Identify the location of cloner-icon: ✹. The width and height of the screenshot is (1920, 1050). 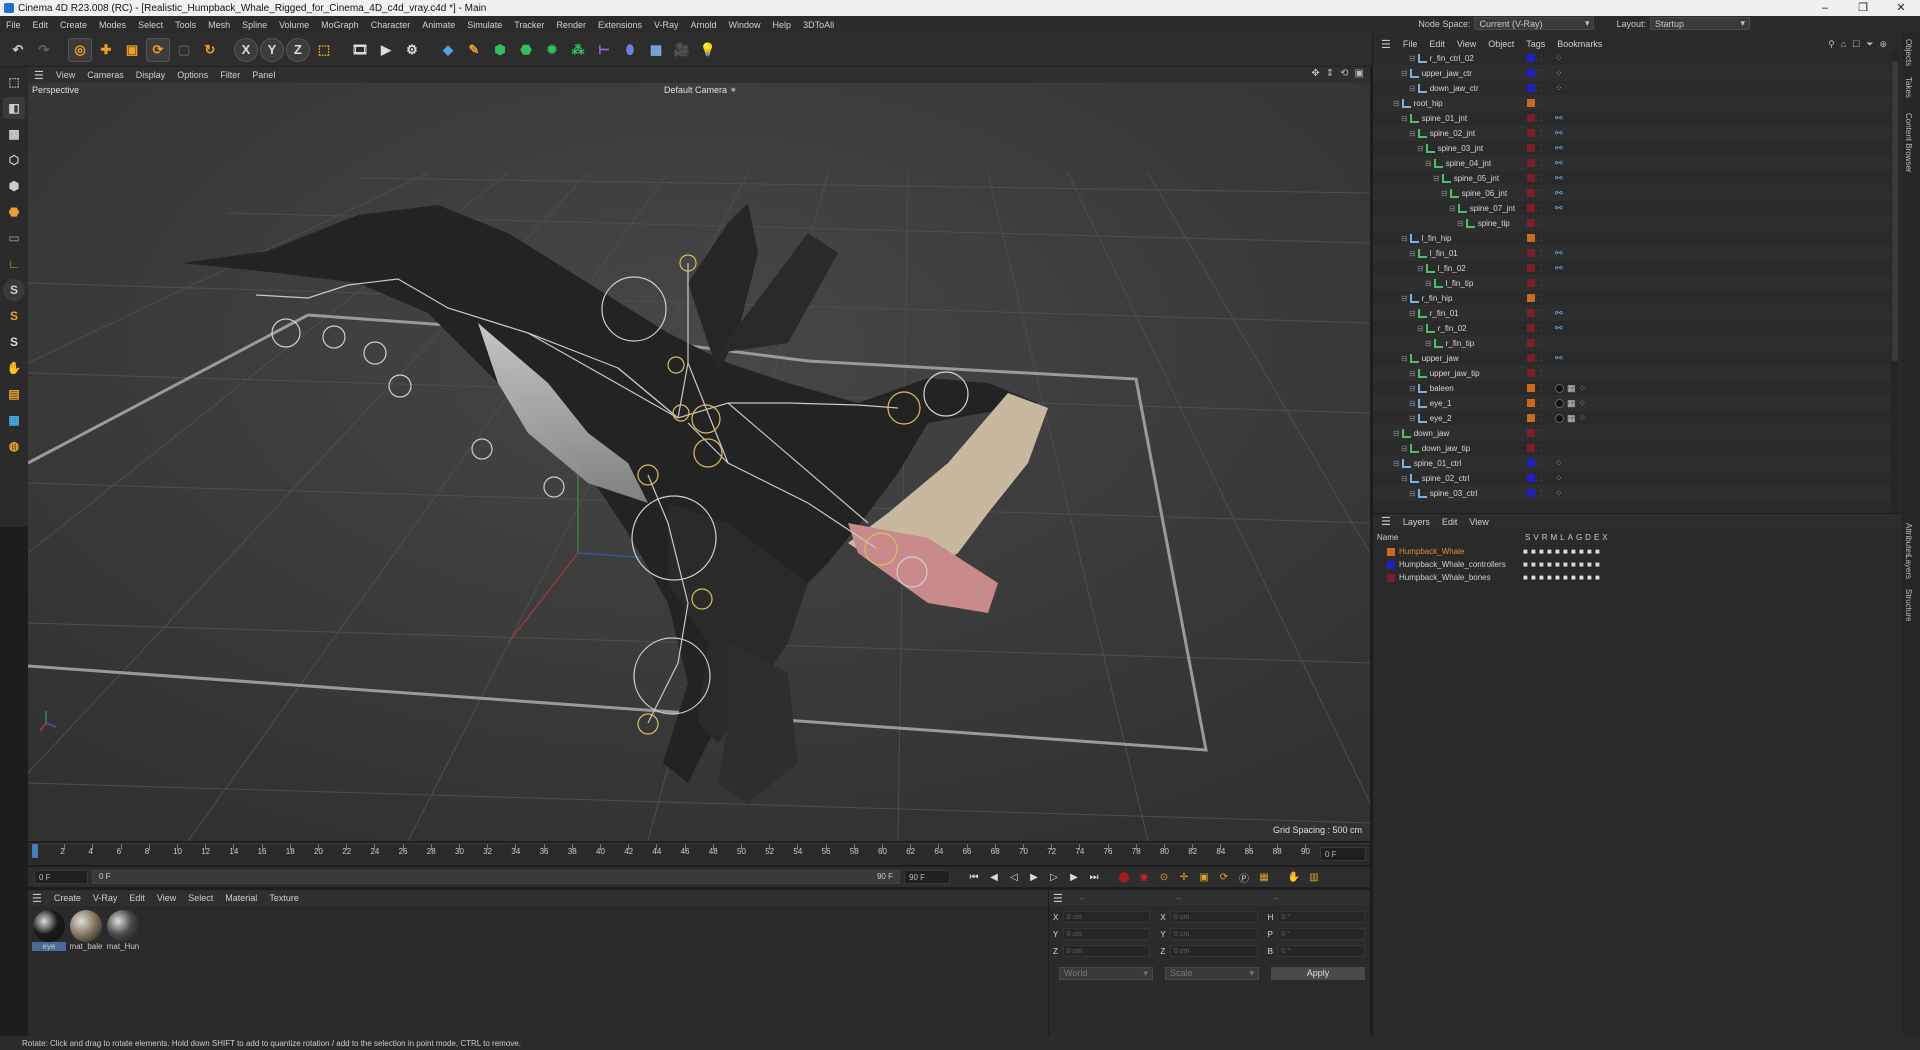
(552, 50).